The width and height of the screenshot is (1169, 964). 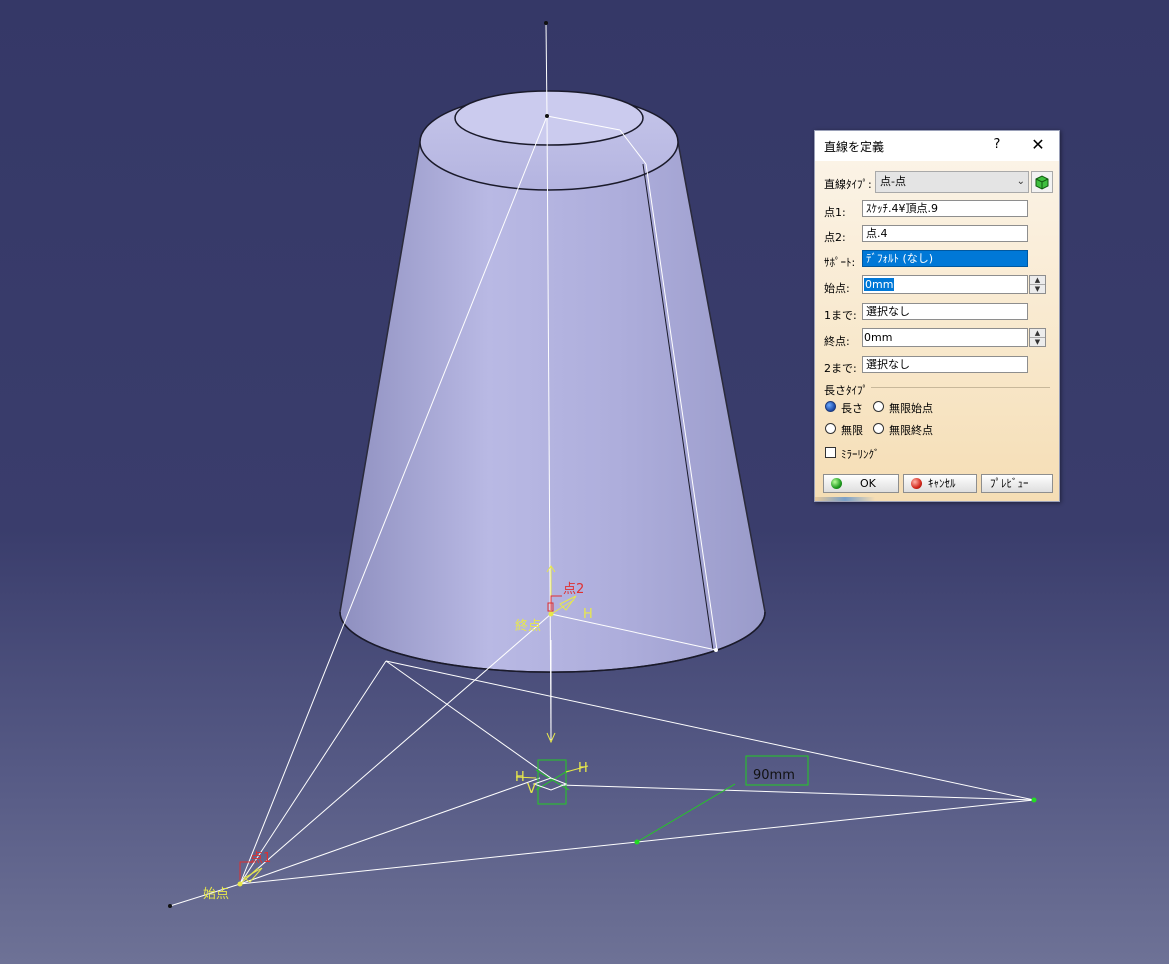 What do you see at coordinates (835, 237) in the screenshot?
I see `point2-field-label: 点2:` at bounding box center [835, 237].